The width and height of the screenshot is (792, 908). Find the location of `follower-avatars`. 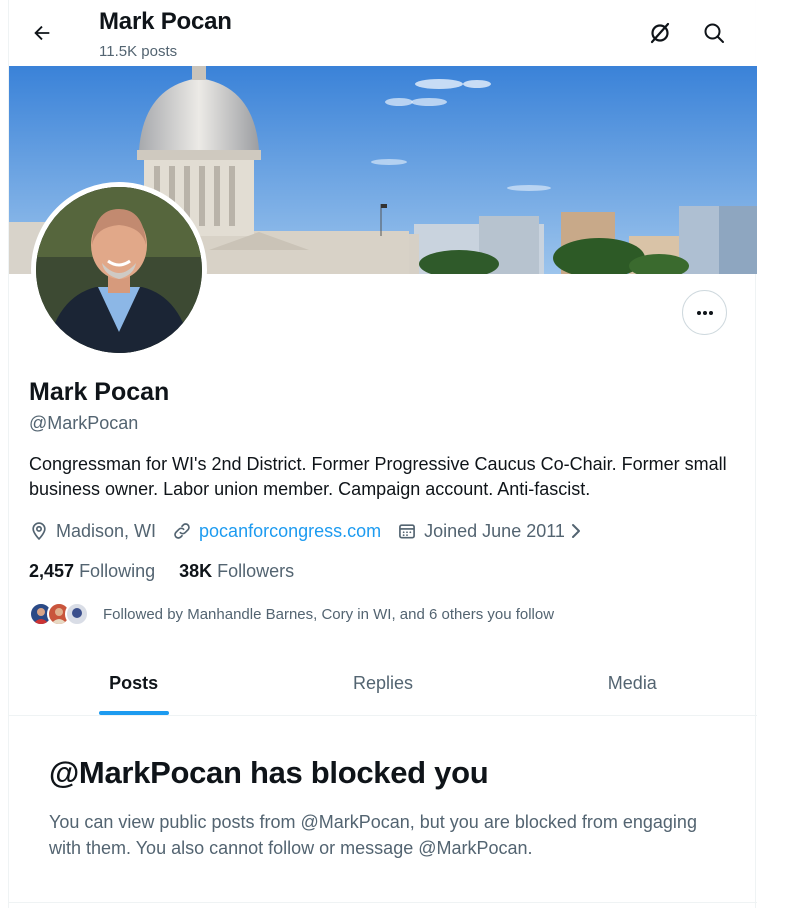

follower-avatars is located at coordinates (62, 614).